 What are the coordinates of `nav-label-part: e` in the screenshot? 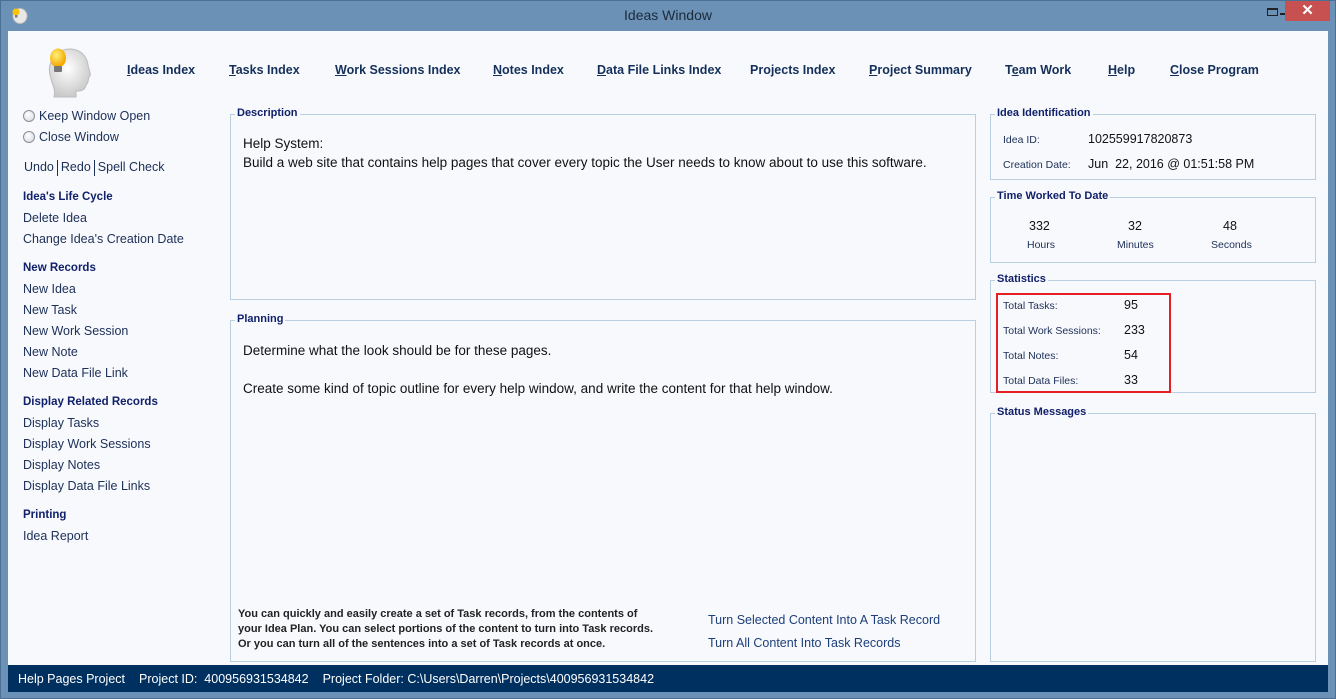 It's located at (1015, 70).